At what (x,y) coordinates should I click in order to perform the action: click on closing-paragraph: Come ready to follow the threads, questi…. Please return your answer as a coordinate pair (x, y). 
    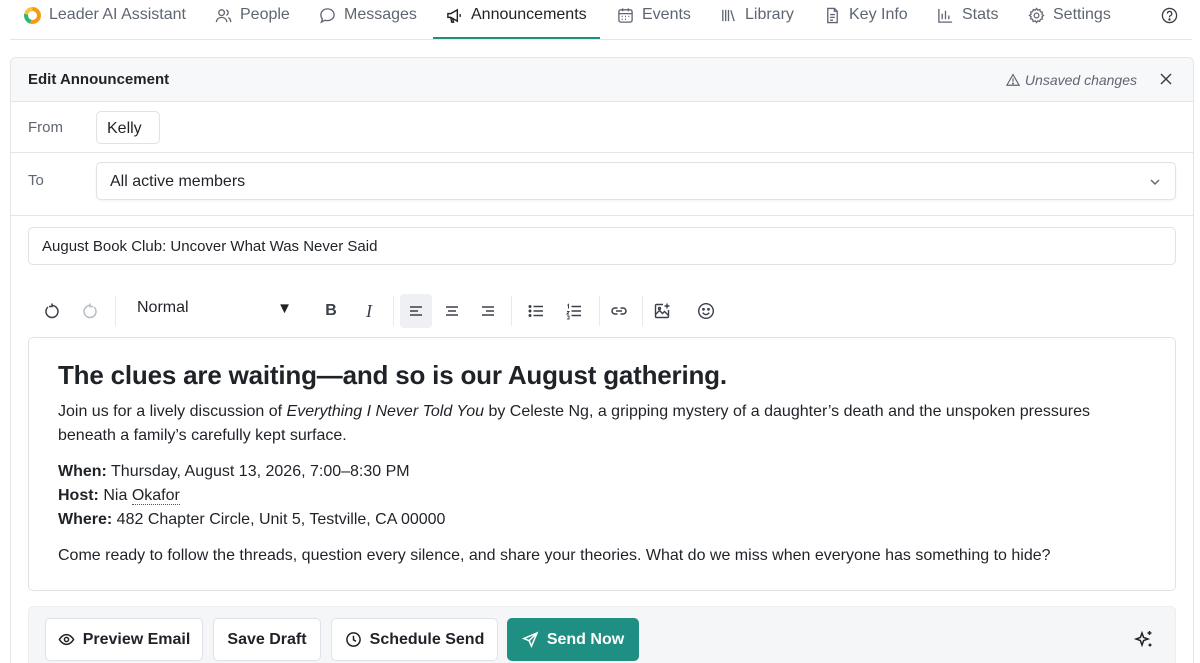
    Looking at the image, I should click on (554, 555).